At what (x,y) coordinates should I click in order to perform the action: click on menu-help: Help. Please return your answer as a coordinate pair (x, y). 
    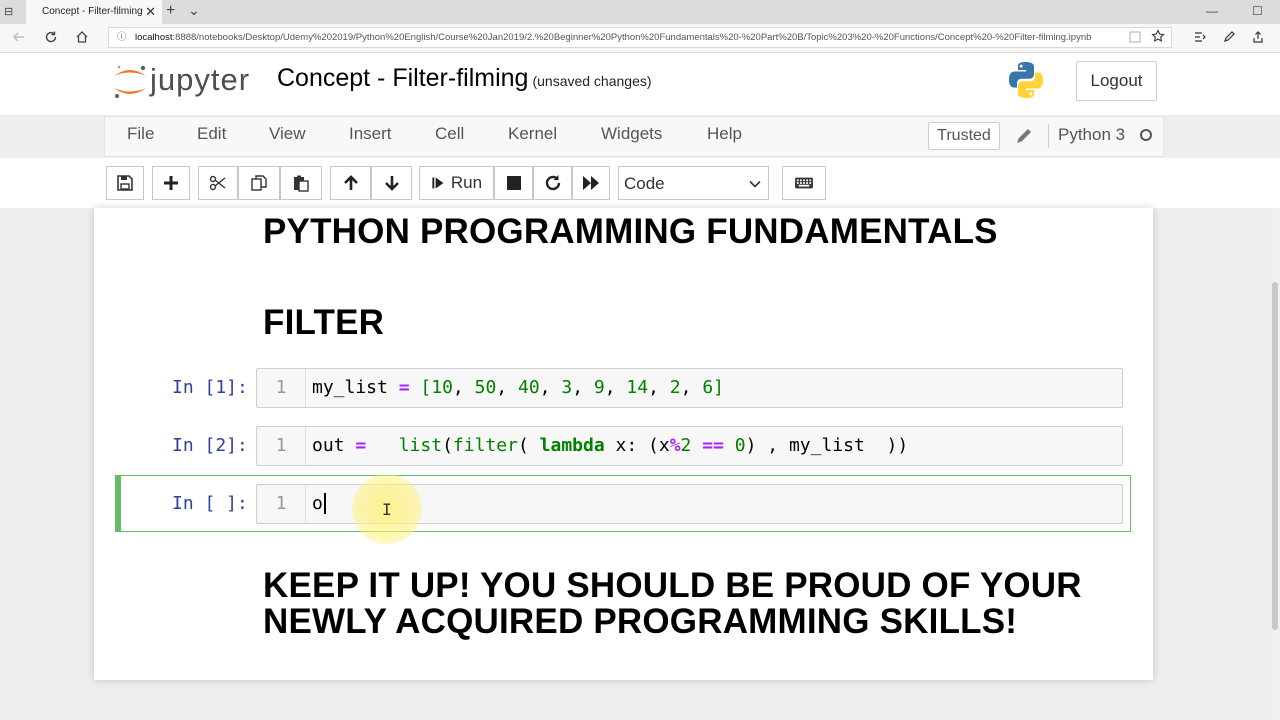
    Looking at the image, I should click on (724, 134).